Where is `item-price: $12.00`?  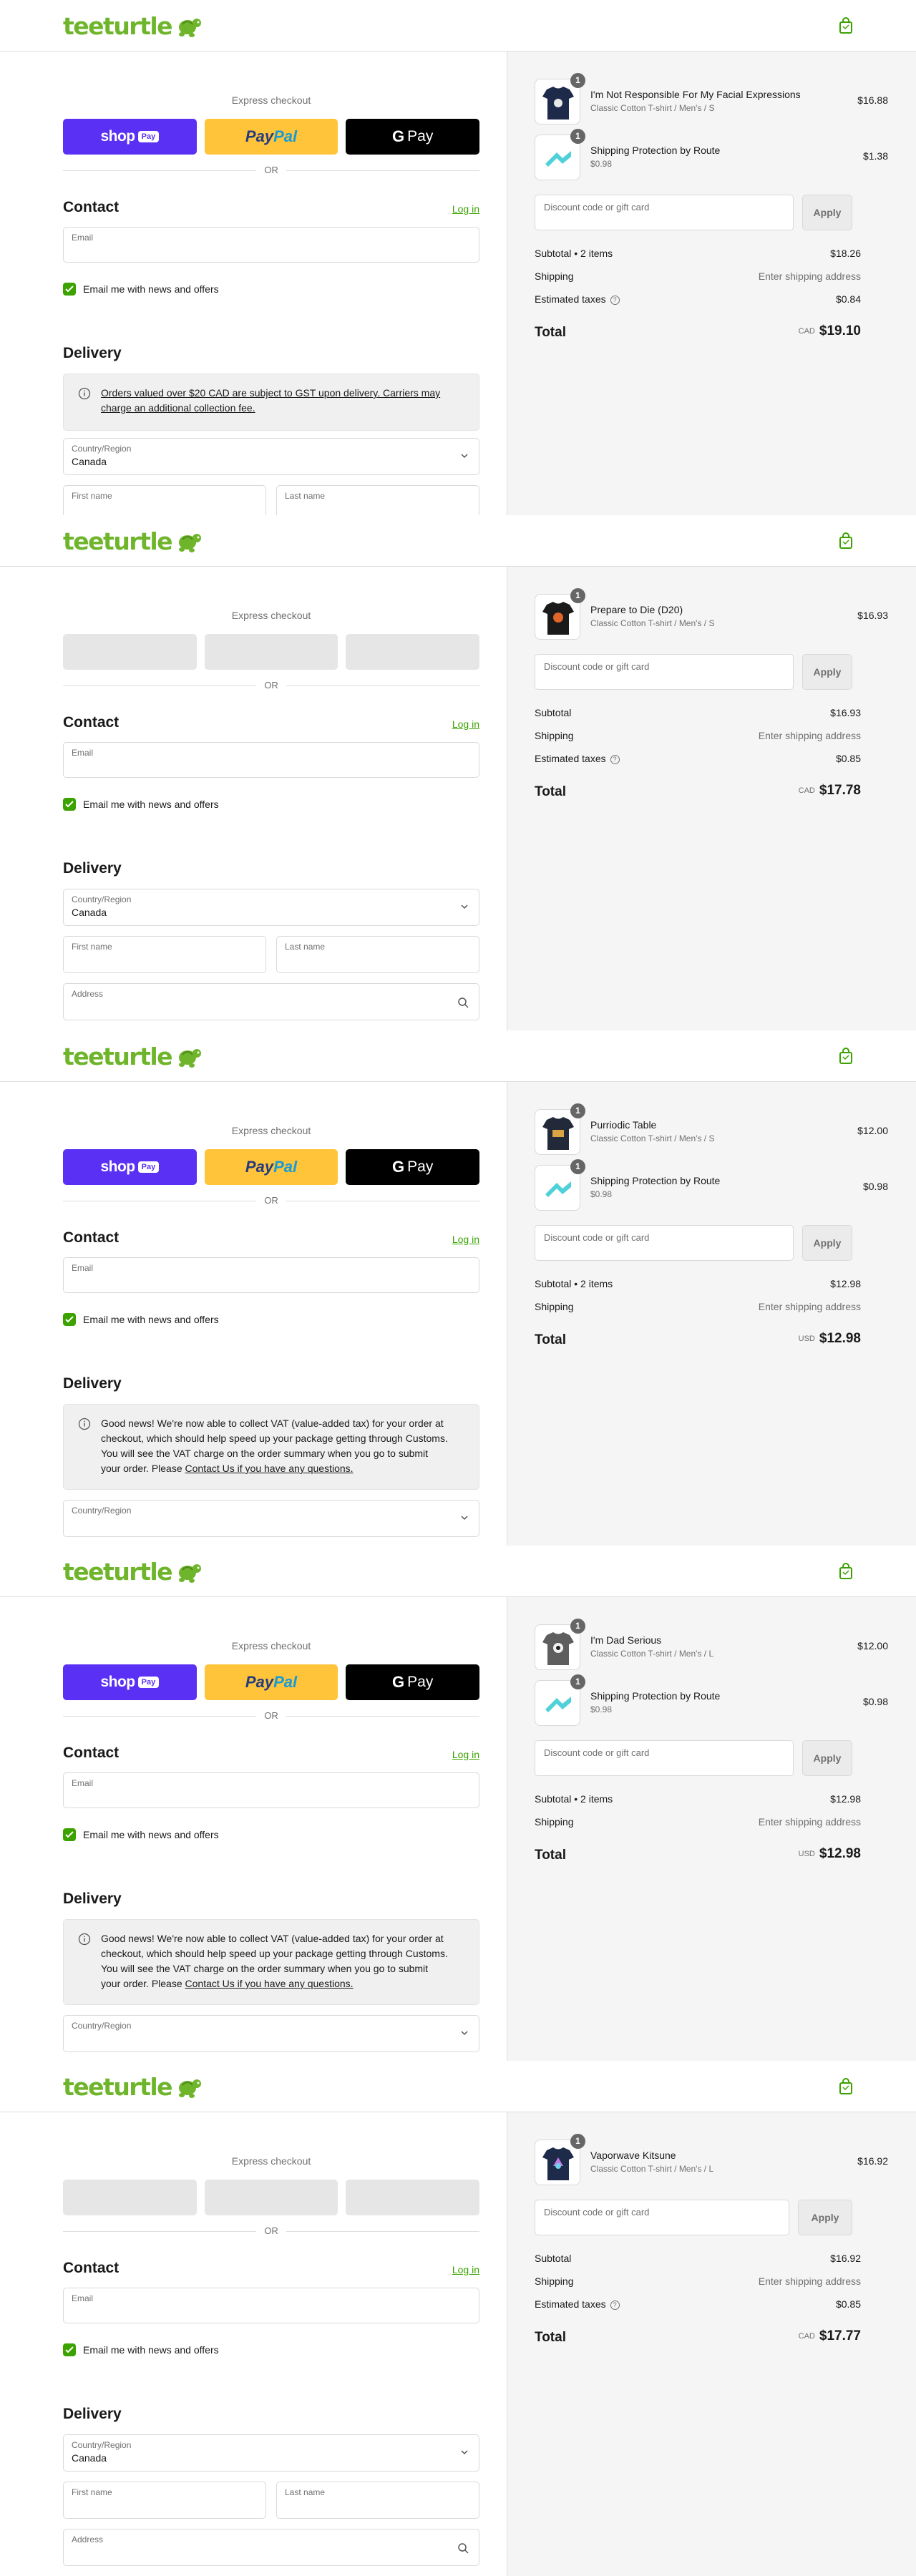 item-price: $12.00 is located at coordinates (872, 1130).